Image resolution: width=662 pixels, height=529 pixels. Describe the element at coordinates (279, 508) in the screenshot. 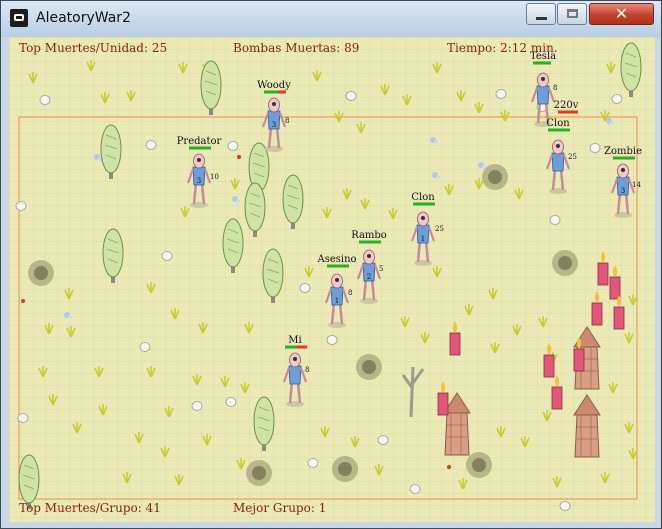

I see `hud-best-group: Mejor Grupo: 1` at that location.